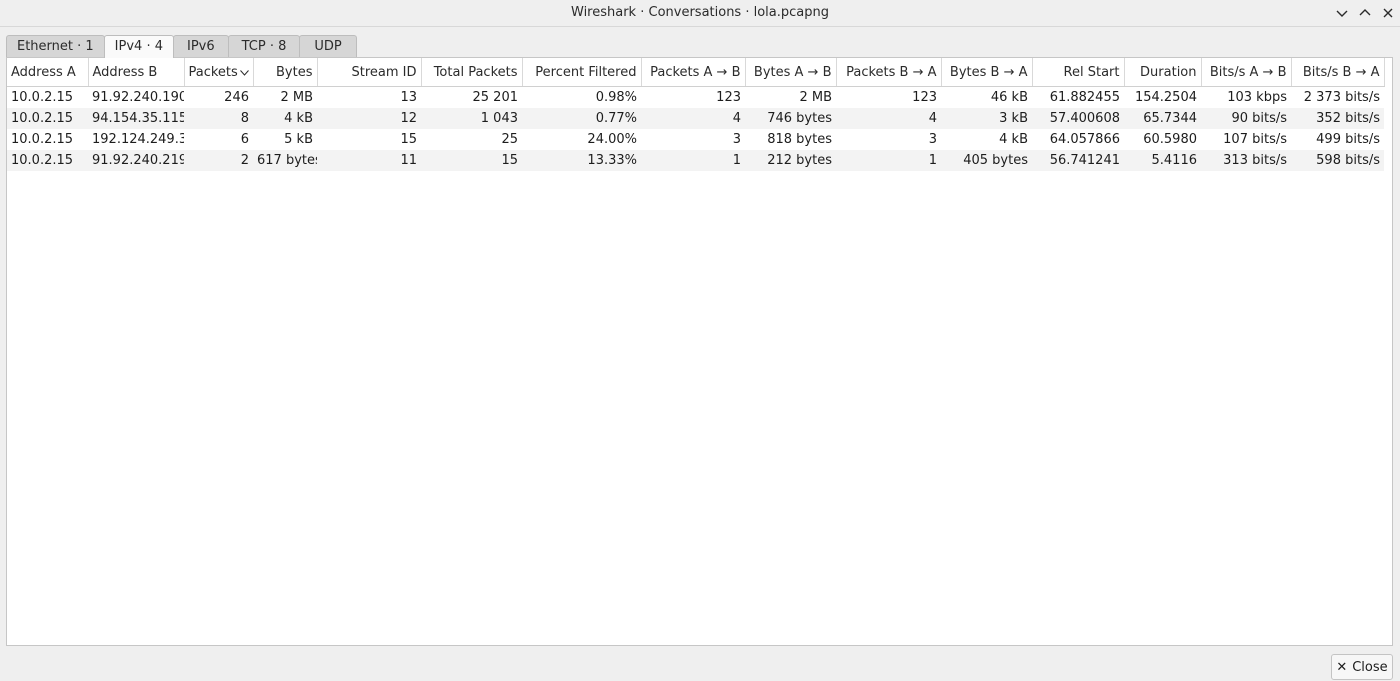  Describe the element at coordinates (408, 97) in the screenshot. I see `table-cell: 13` at that location.